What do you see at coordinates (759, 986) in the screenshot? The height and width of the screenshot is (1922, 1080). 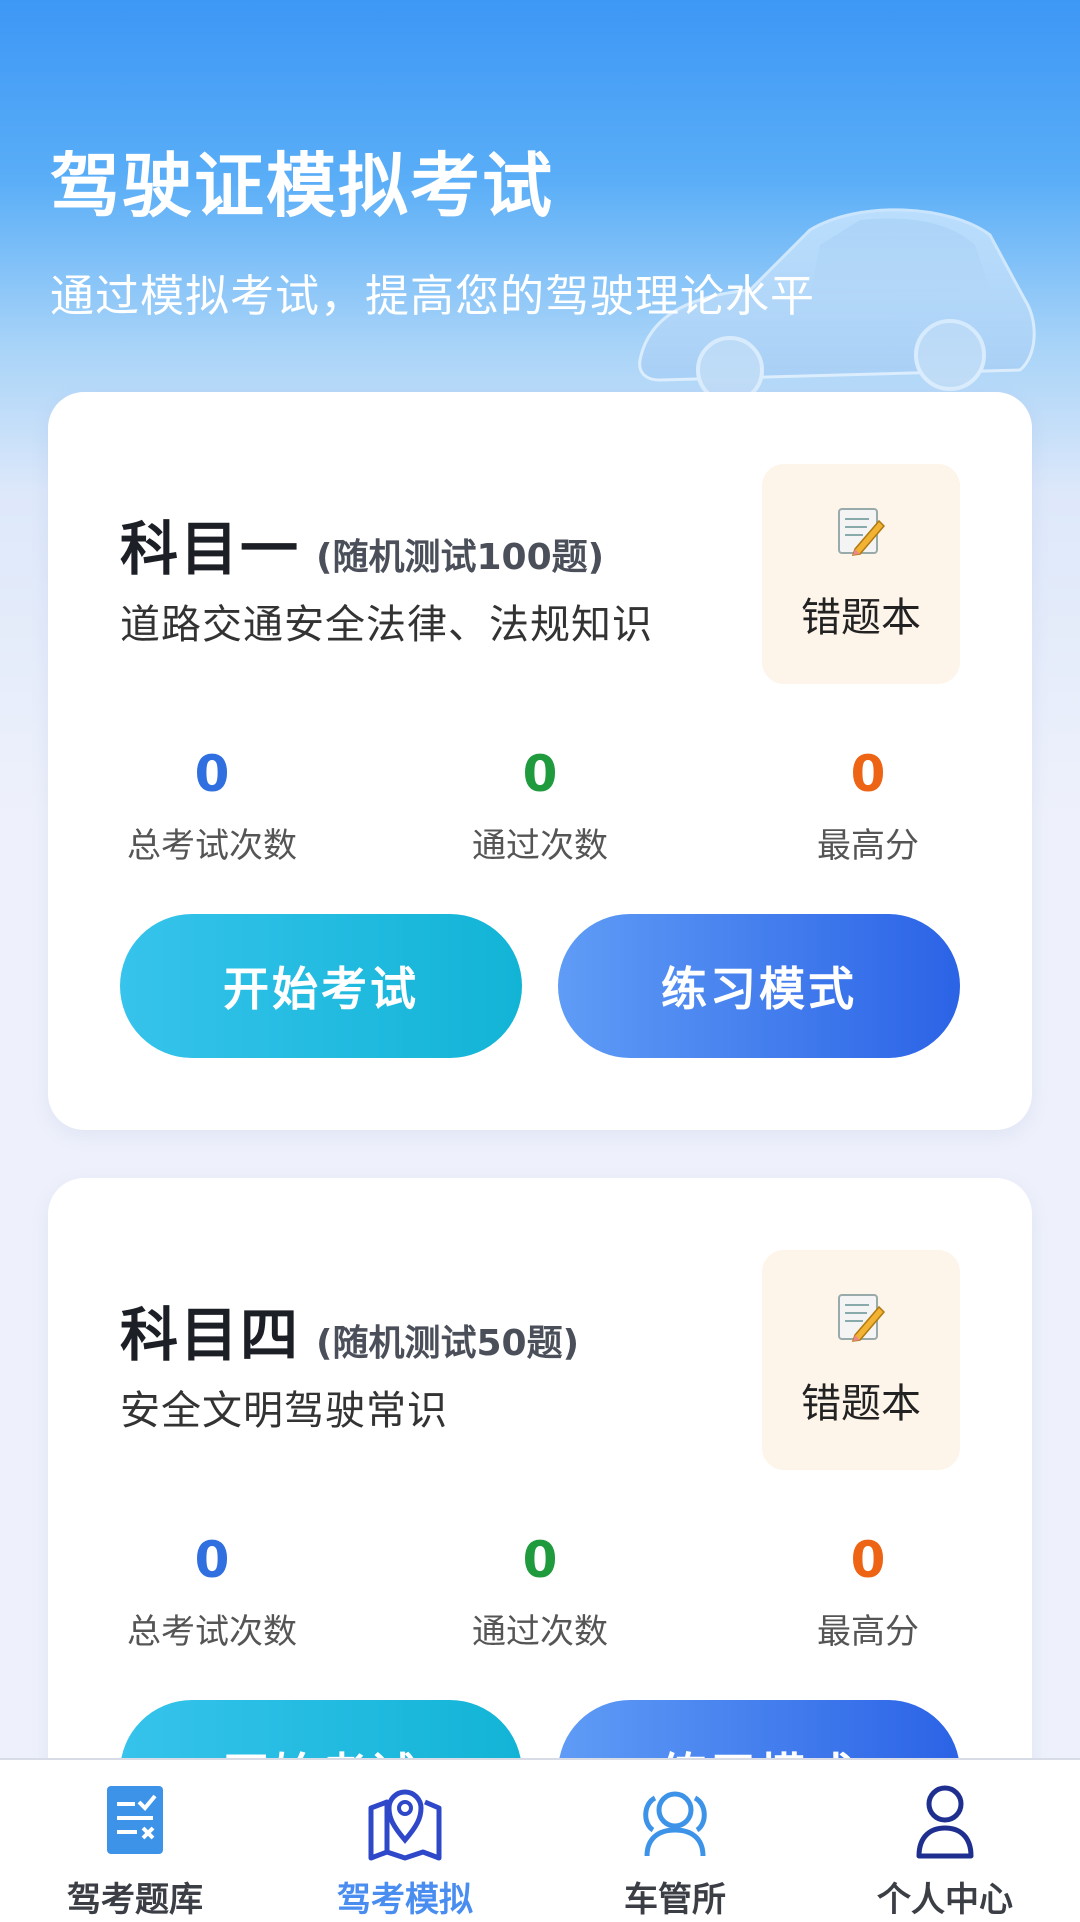 I see `practice-mode-button: 练习模式` at bounding box center [759, 986].